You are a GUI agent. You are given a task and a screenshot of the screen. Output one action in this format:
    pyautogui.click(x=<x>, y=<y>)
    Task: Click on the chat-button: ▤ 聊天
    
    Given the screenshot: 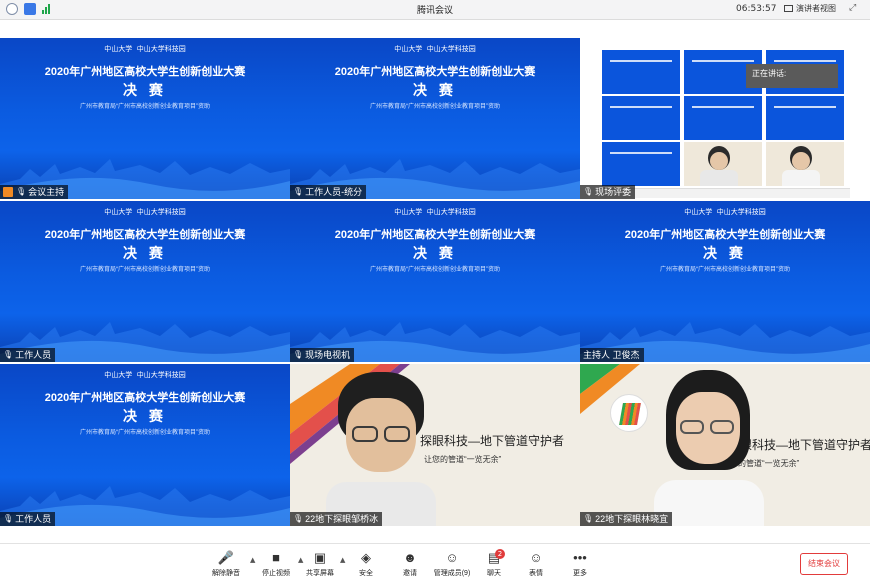 What is the action you would take?
    pyautogui.click(x=494, y=564)
    